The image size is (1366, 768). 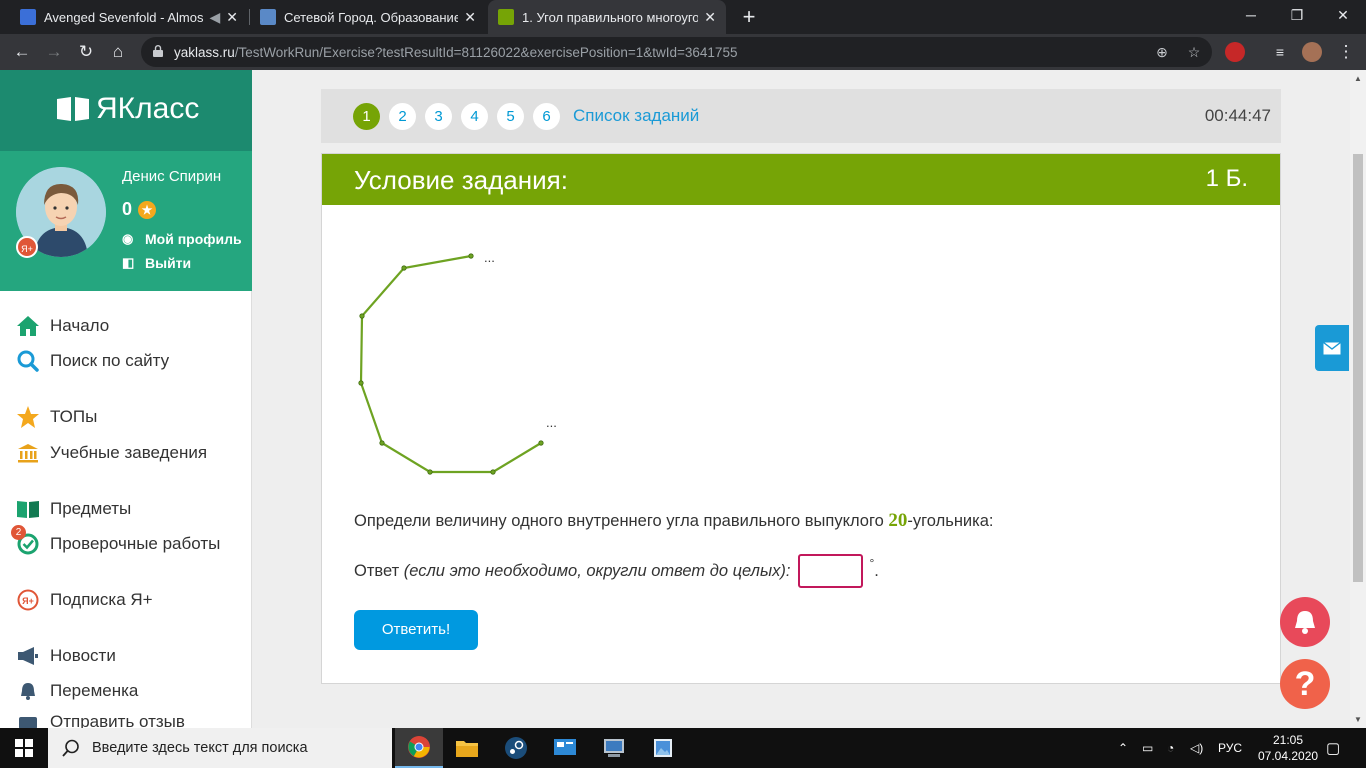 What do you see at coordinates (438, 116) in the screenshot?
I see `task-number-3: 3` at bounding box center [438, 116].